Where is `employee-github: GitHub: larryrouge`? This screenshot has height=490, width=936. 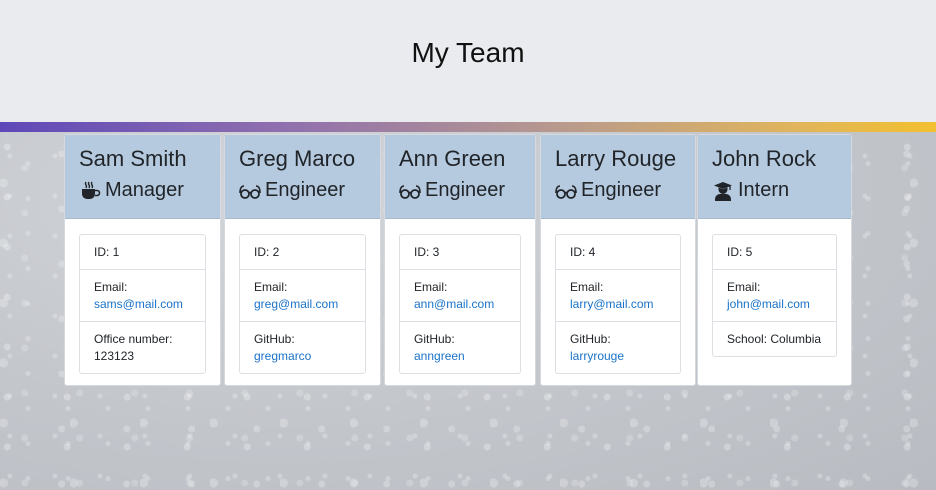
employee-github: GitHub: larryrouge is located at coordinates (618, 347).